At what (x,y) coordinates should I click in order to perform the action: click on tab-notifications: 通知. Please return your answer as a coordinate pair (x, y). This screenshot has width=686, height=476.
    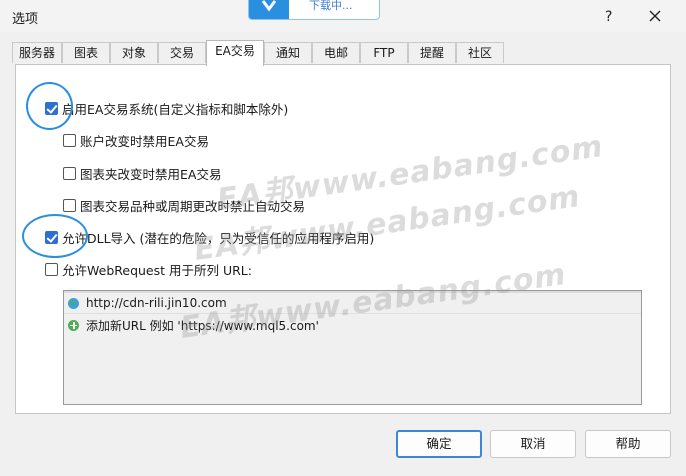
    Looking at the image, I should click on (288, 52).